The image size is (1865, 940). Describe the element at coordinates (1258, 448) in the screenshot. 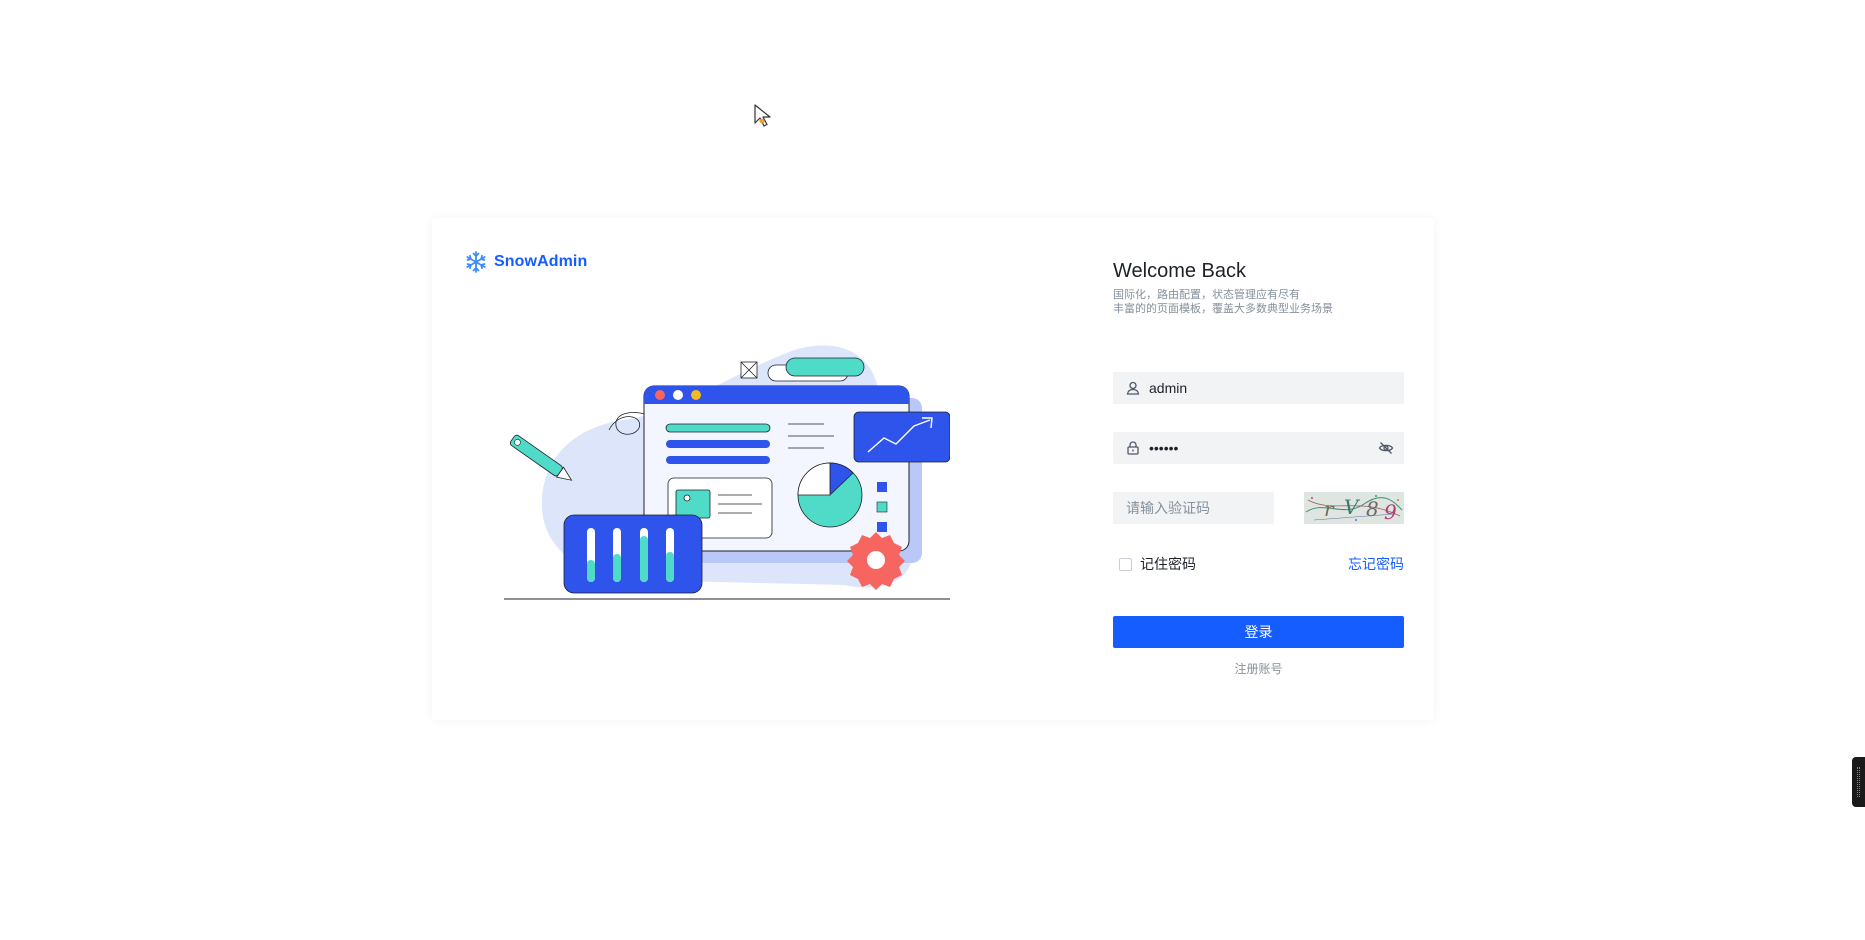

I see `password-field: ••••••` at that location.